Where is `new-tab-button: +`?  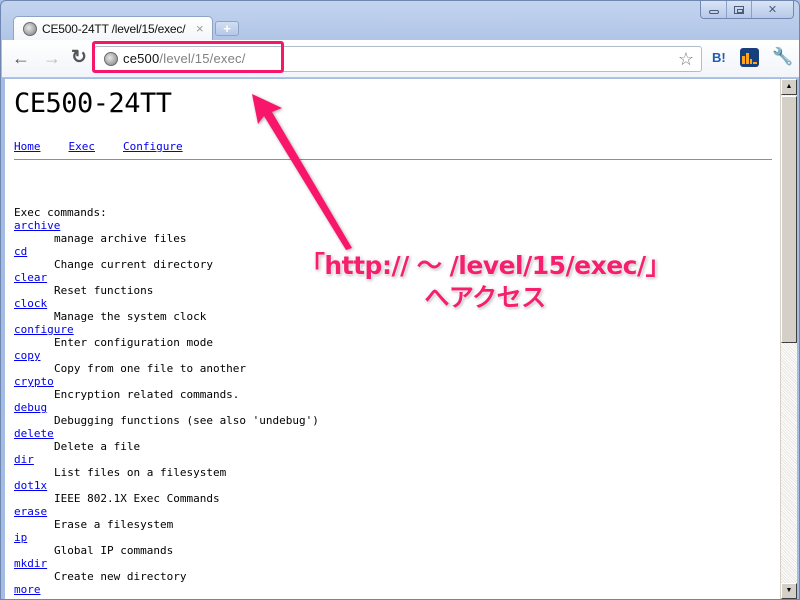
new-tab-button: + is located at coordinates (227, 28).